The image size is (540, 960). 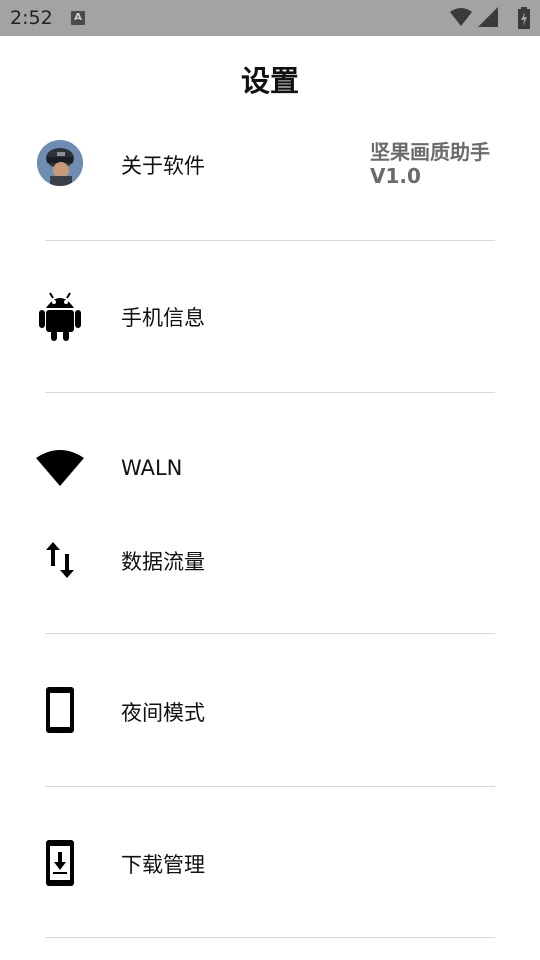 I want to click on app-version: V1.0, so click(x=395, y=176).